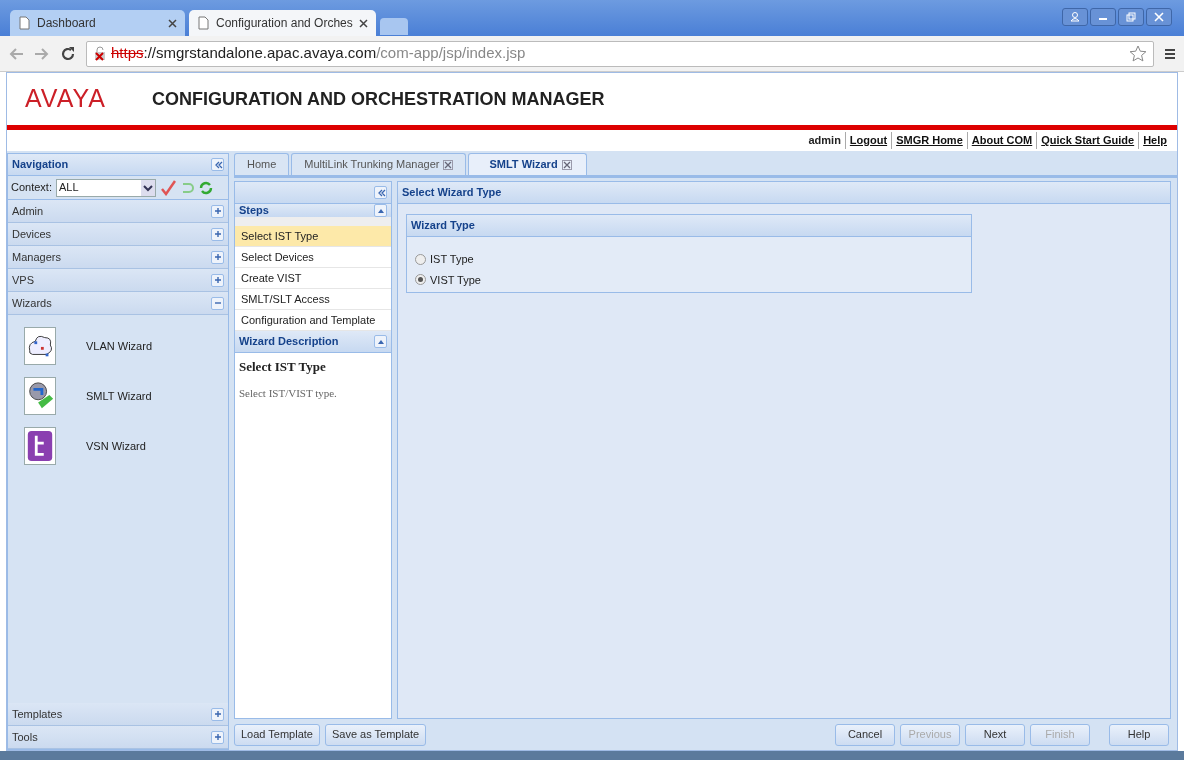 Image resolution: width=1184 pixels, height=760 pixels. I want to click on forward-icon, so click(42, 53).